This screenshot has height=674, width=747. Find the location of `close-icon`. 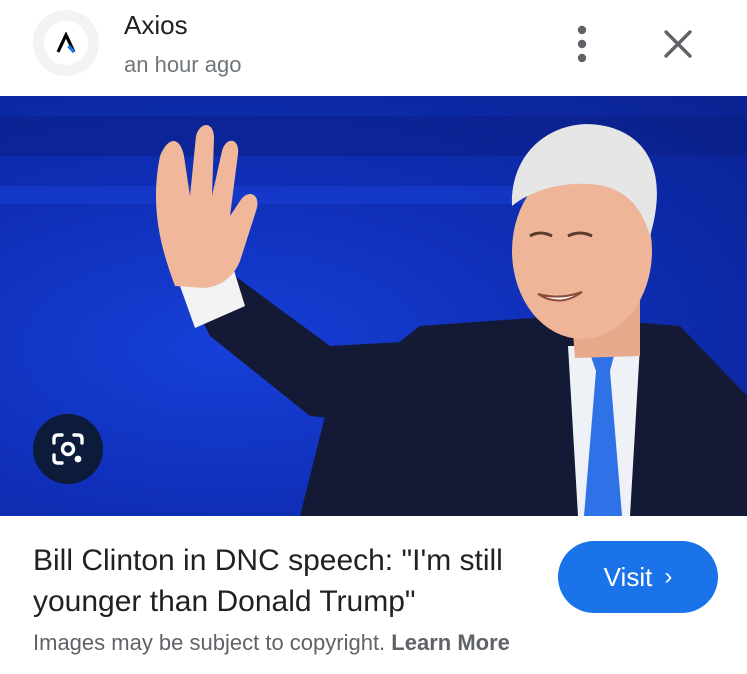

close-icon is located at coordinates (678, 44).